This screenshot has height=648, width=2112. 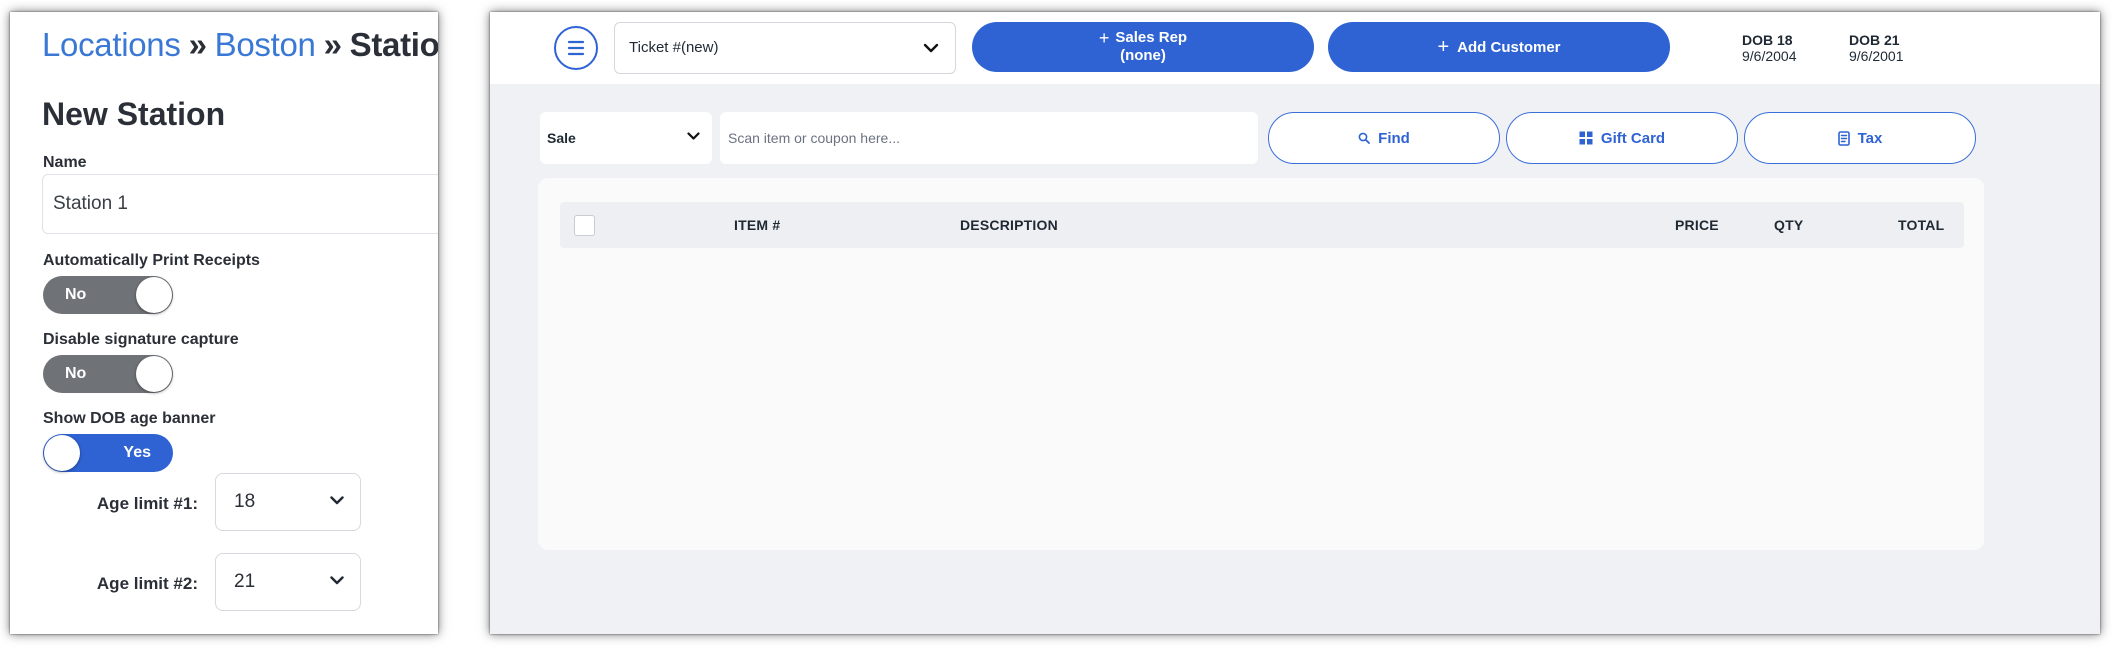 What do you see at coordinates (1151, 37) in the screenshot?
I see `sales-rep-label: Sales Rep` at bounding box center [1151, 37].